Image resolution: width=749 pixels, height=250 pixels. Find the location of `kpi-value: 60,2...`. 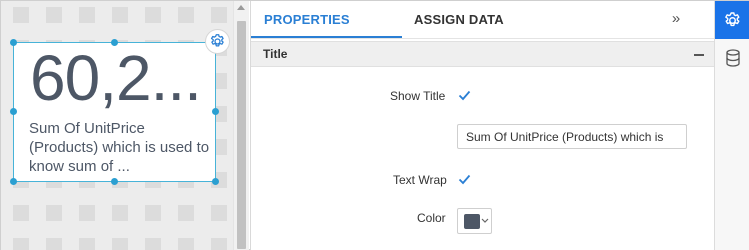

kpi-value: 60,2... is located at coordinates (116, 78).